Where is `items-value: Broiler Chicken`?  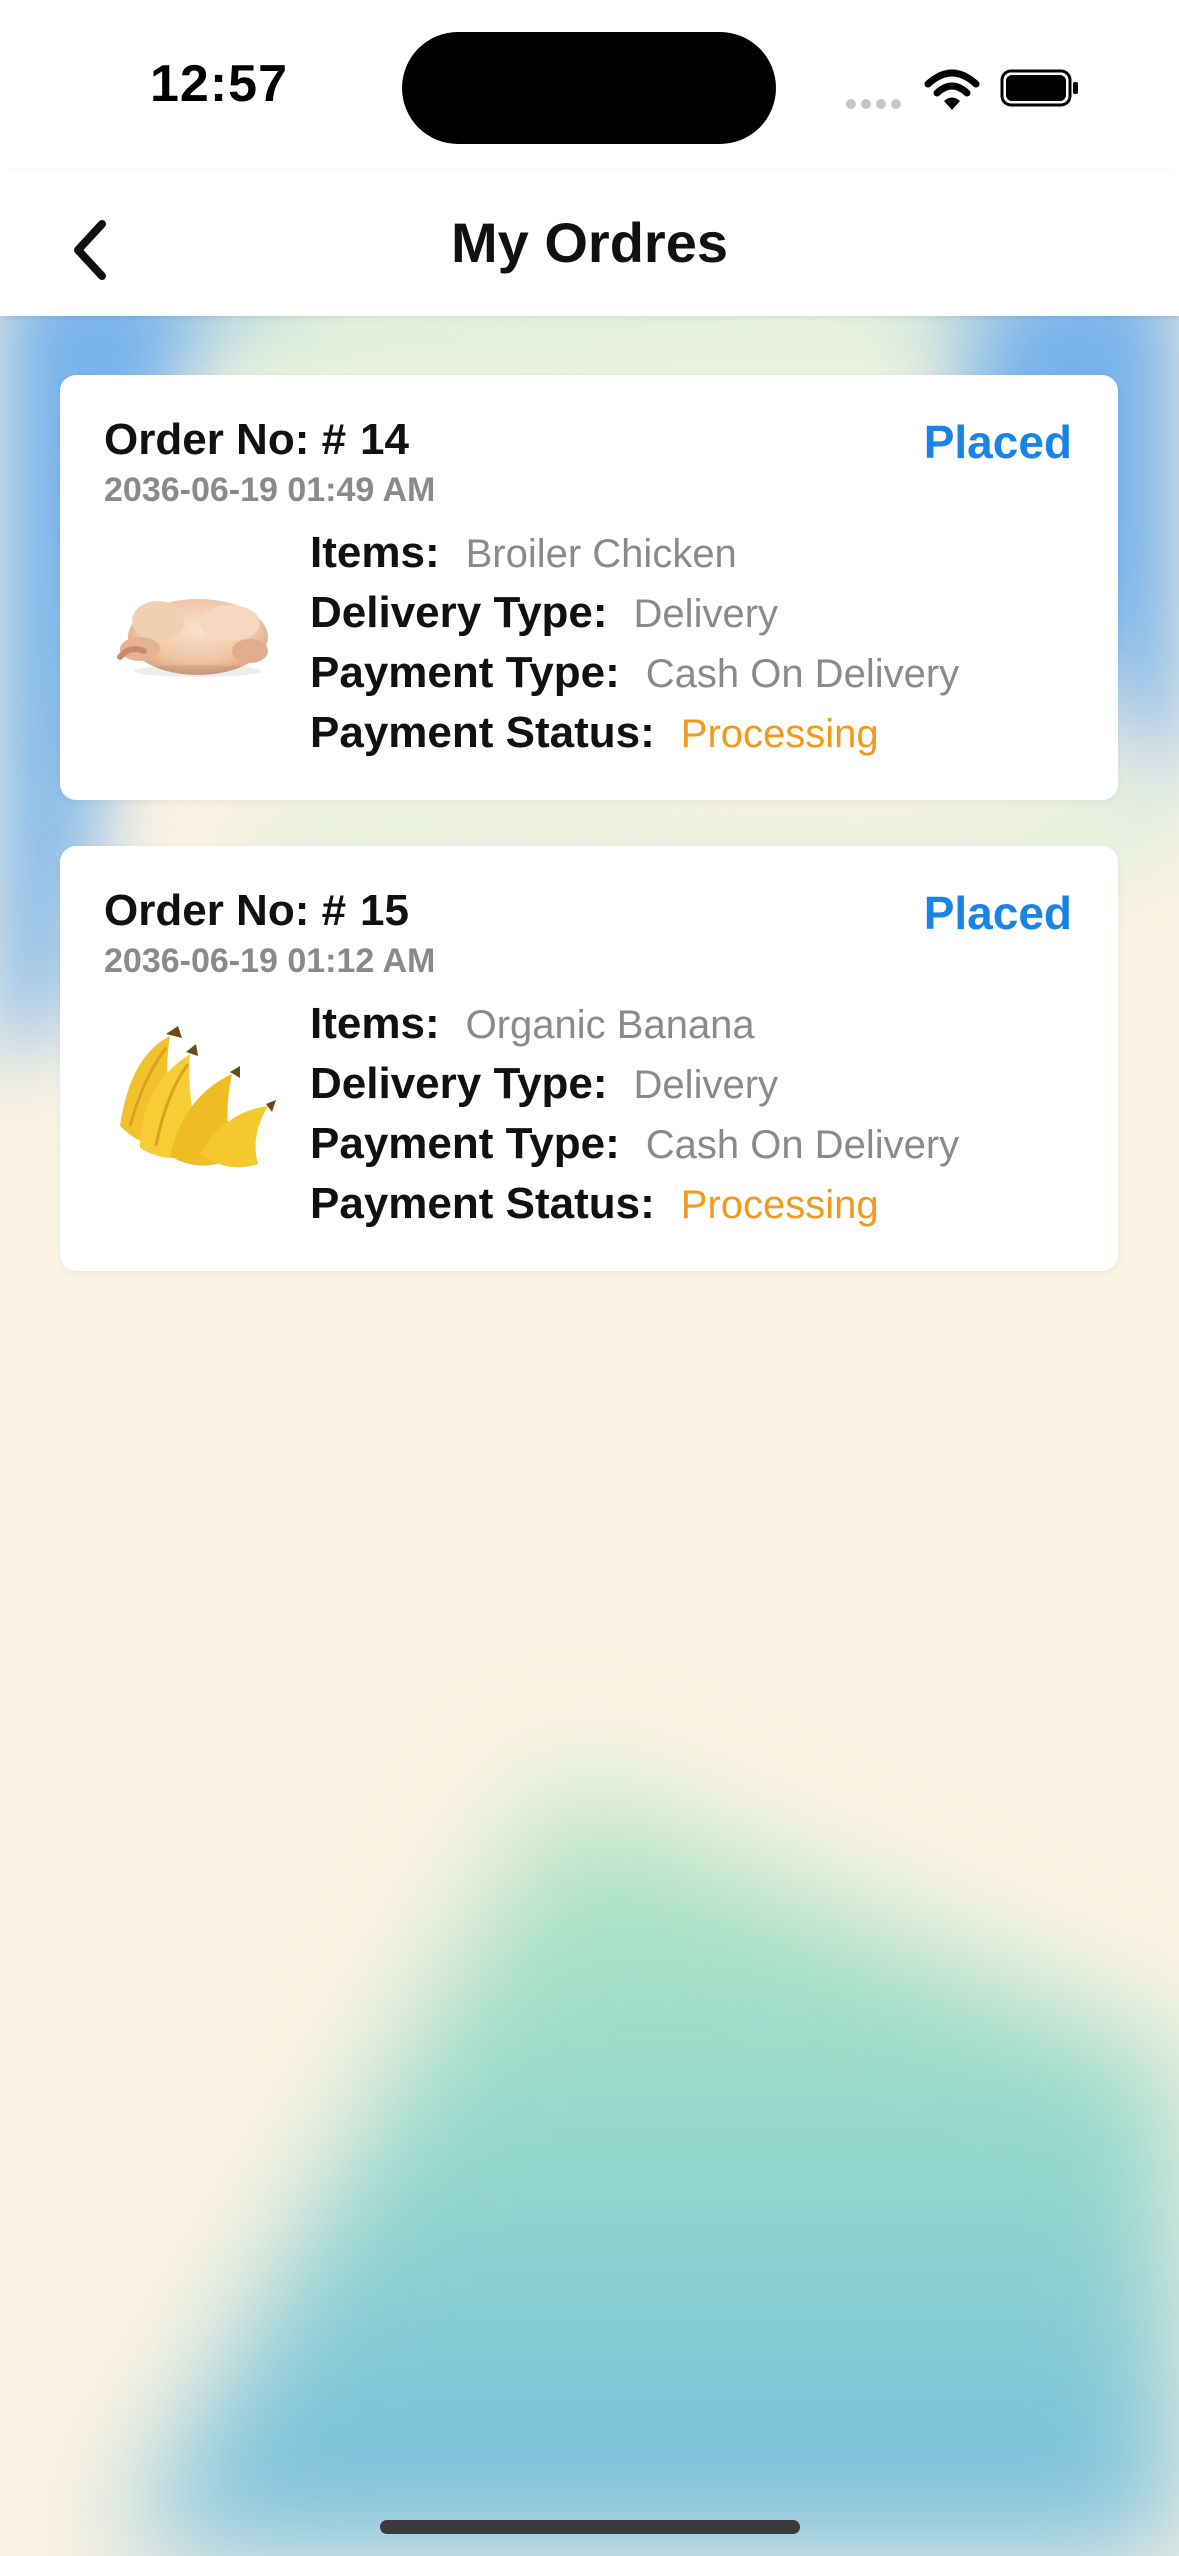
items-value: Broiler Chicken is located at coordinates (601, 554).